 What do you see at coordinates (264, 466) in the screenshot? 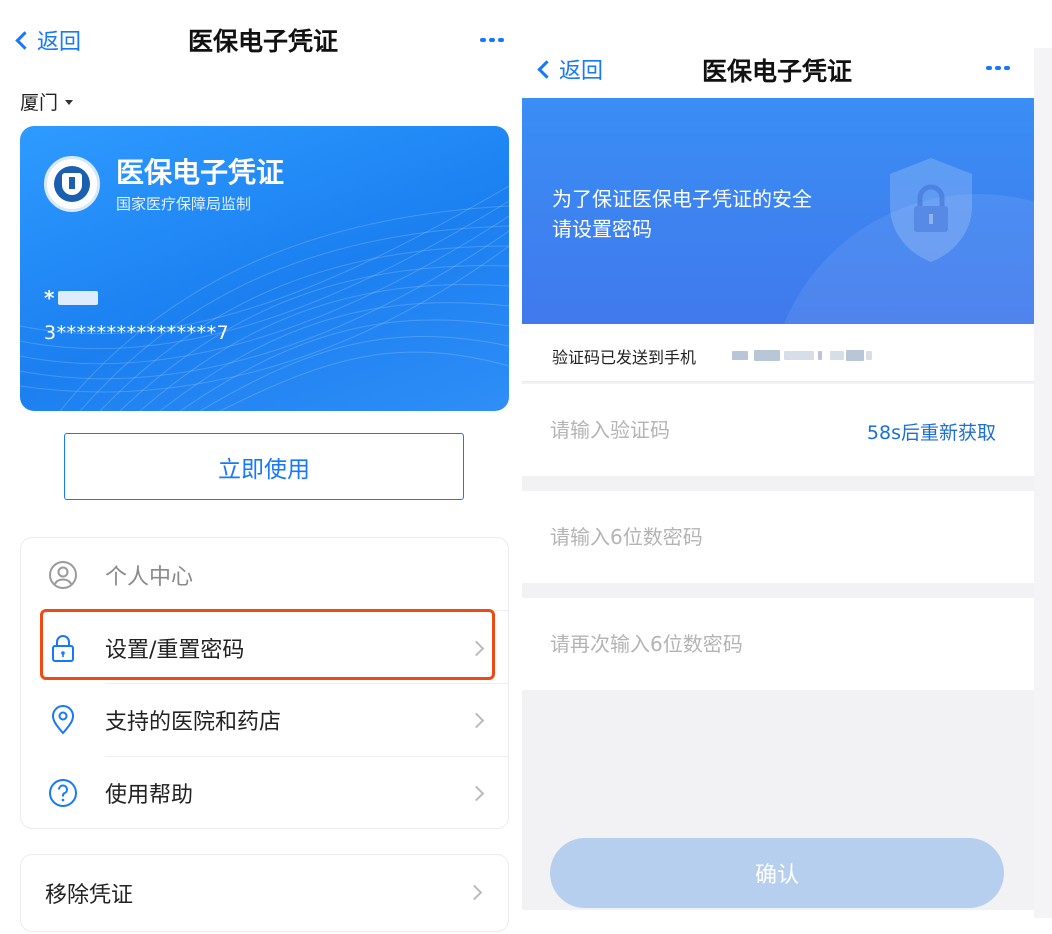
I see `use-now-button: 立即使用` at bounding box center [264, 466].